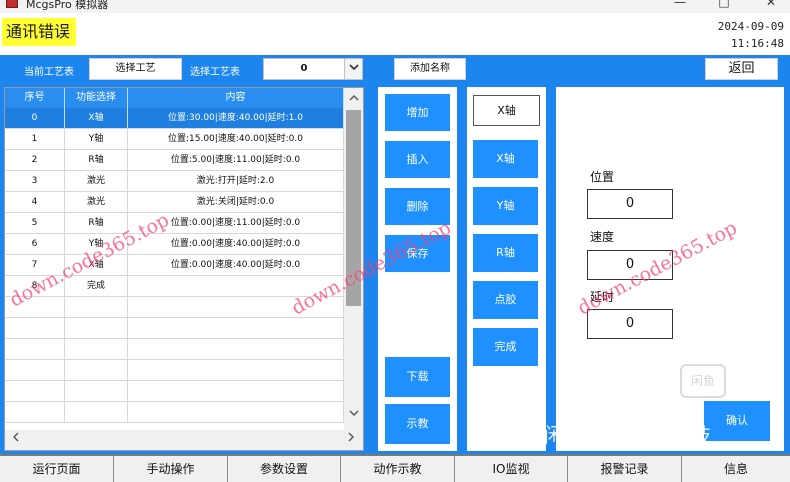 Image resolution: width=790 pixels, height=482 pixels. I want to click on nav-info: 信息, so click(736, 469).